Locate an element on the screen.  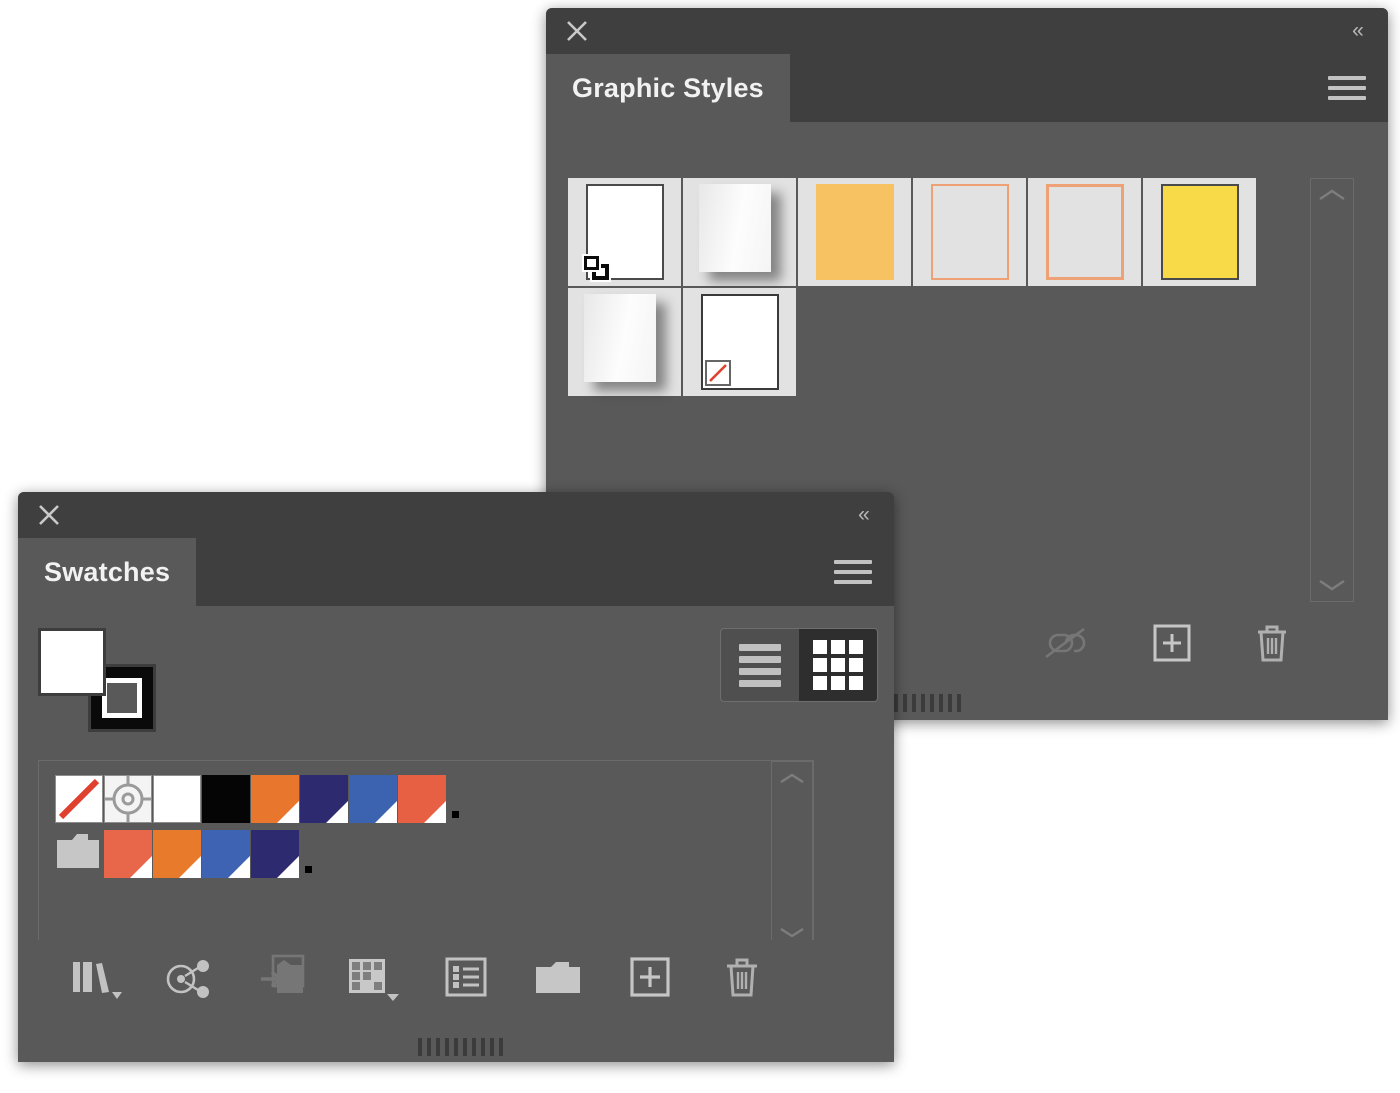
tab-graphic-styles: Graphic Styles is located at coordinates (668, 88).